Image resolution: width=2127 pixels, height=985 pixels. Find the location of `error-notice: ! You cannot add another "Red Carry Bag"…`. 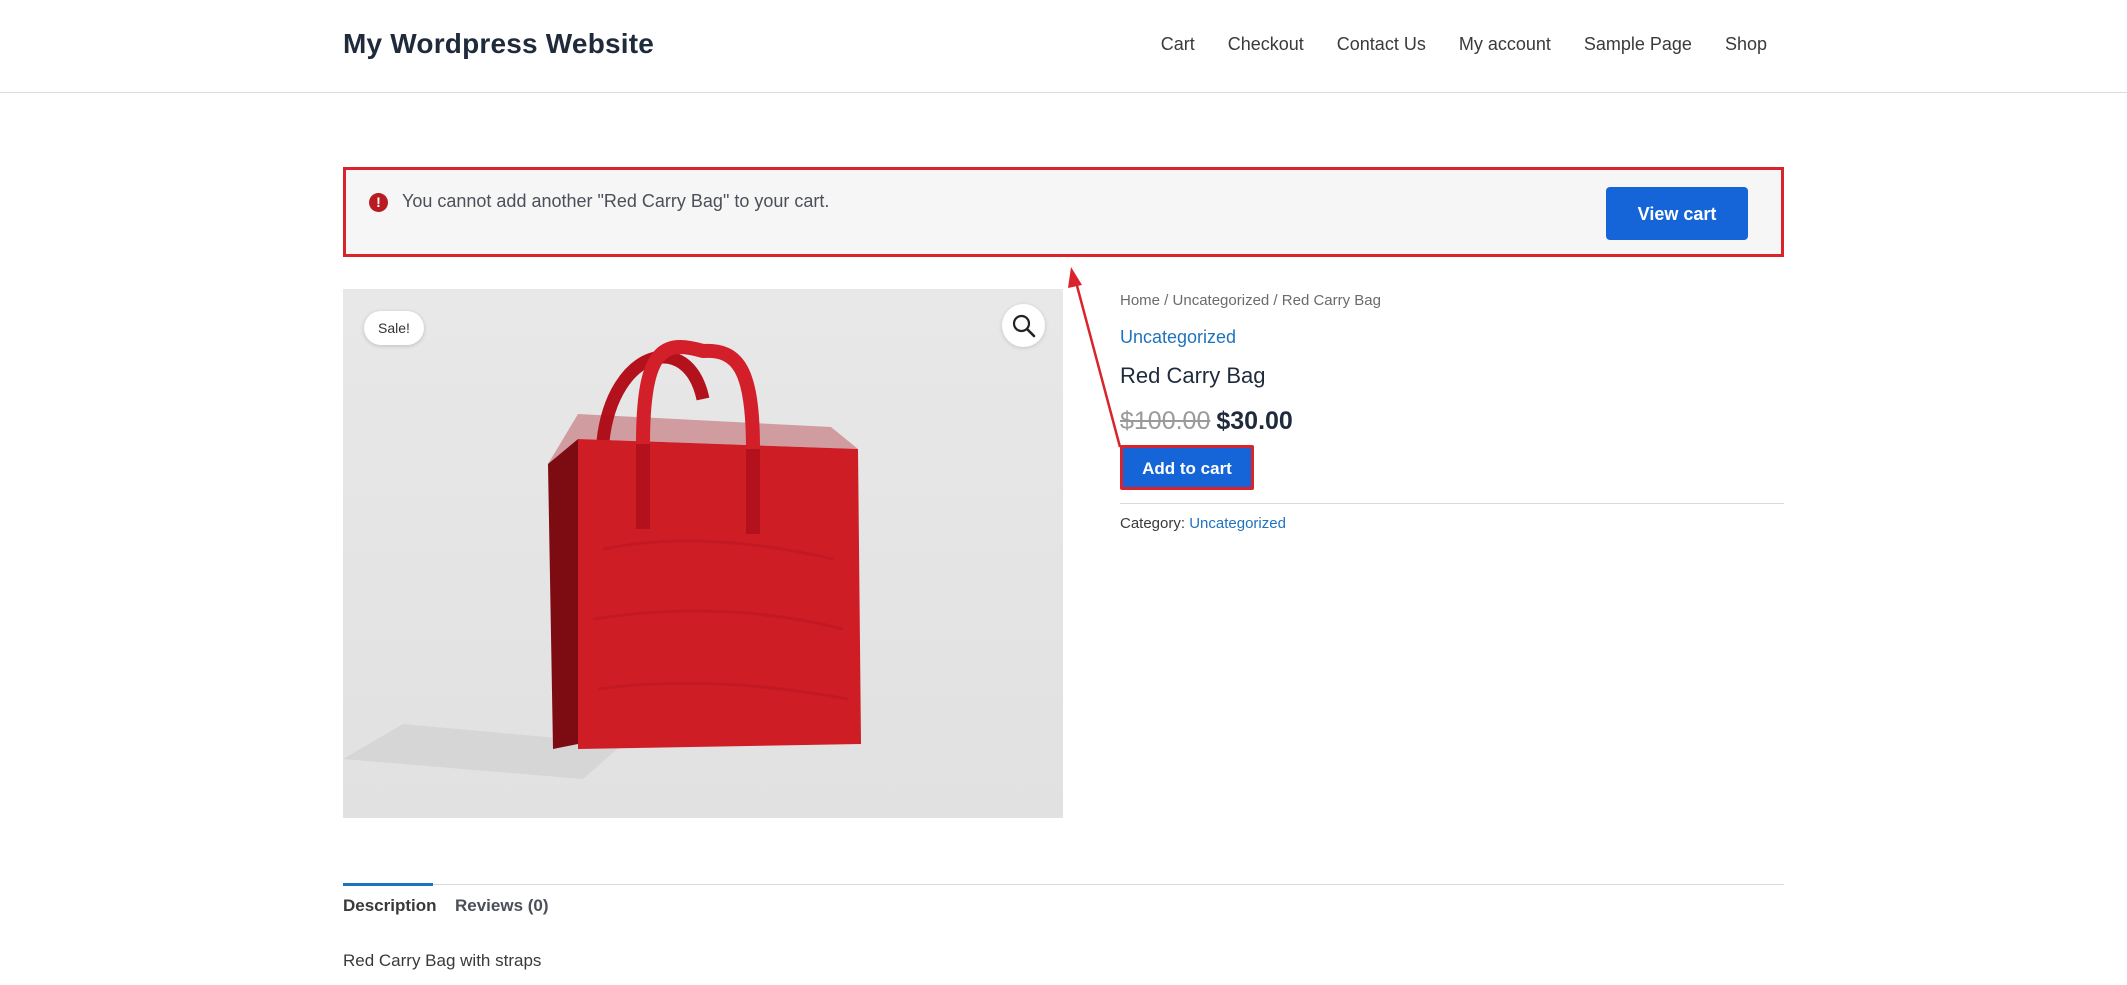

error-notice: ! You cannot add another "Red Carry Bag"… is located at coordinates (1063, 212).